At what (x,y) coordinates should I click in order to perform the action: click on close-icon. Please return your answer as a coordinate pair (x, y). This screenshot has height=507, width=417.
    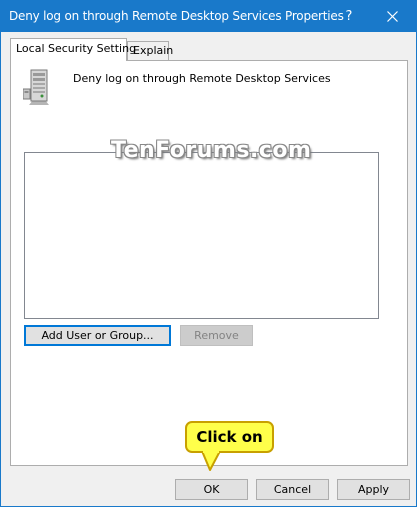
    Looking at the image, I should click on (392, 16).